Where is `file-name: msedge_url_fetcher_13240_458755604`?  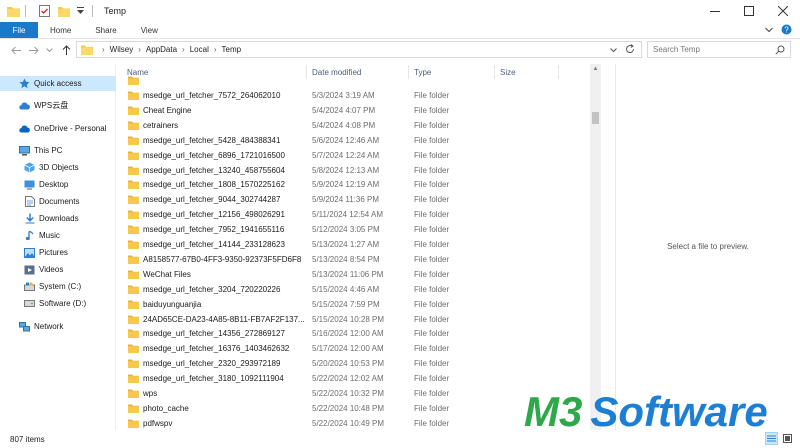 file-name: msedge_url_fetcher_13240_458755604 is located at coordinates (206, 170).